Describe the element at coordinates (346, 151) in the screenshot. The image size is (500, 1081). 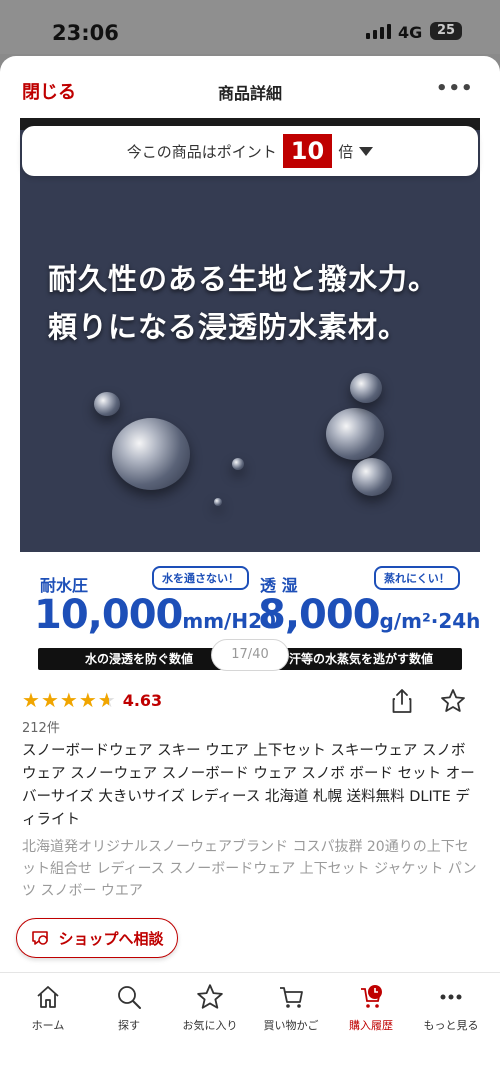
I see `point-suffix: 倍` at that location.